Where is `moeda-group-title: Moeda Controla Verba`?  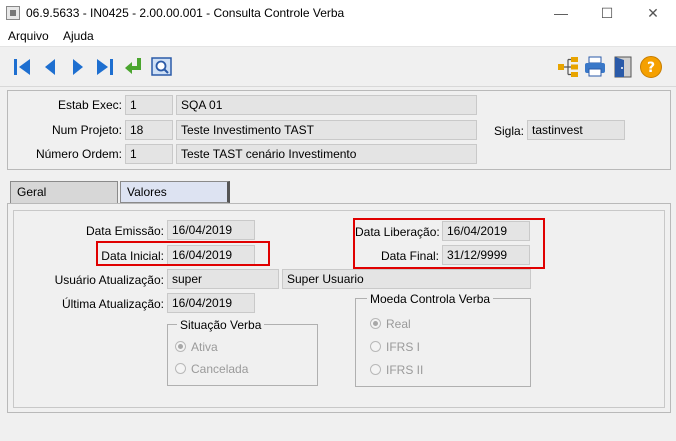 moeda-group-title: Moeda Controla Verba is located at coordinates (430, 299).